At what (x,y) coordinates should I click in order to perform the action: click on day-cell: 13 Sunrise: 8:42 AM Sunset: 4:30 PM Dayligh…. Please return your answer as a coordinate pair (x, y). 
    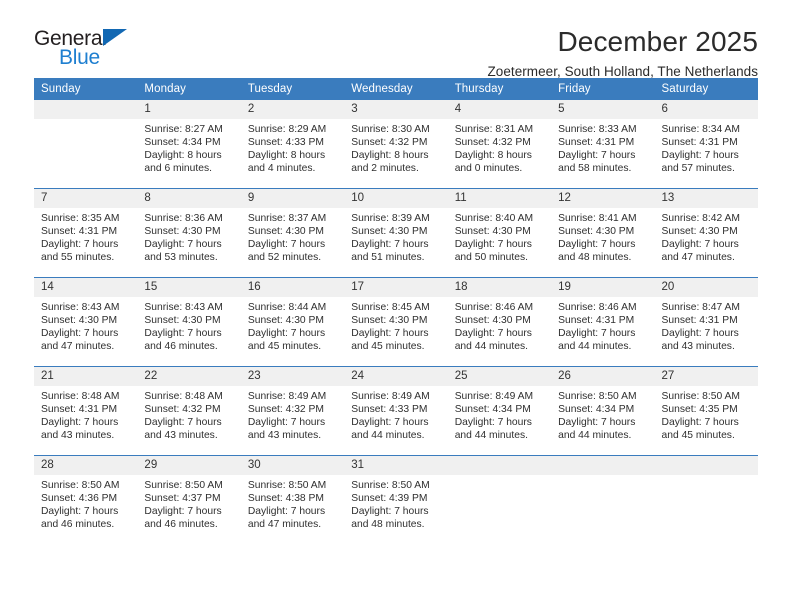
    Looking at the image, I should click on (706, 233).